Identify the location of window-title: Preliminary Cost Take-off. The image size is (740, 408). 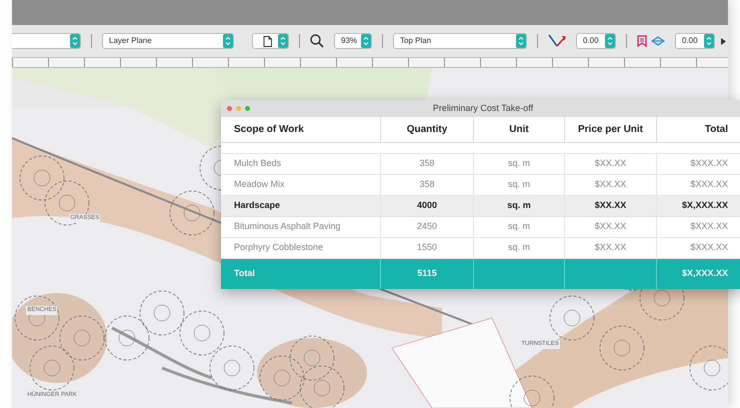
(483, 108).